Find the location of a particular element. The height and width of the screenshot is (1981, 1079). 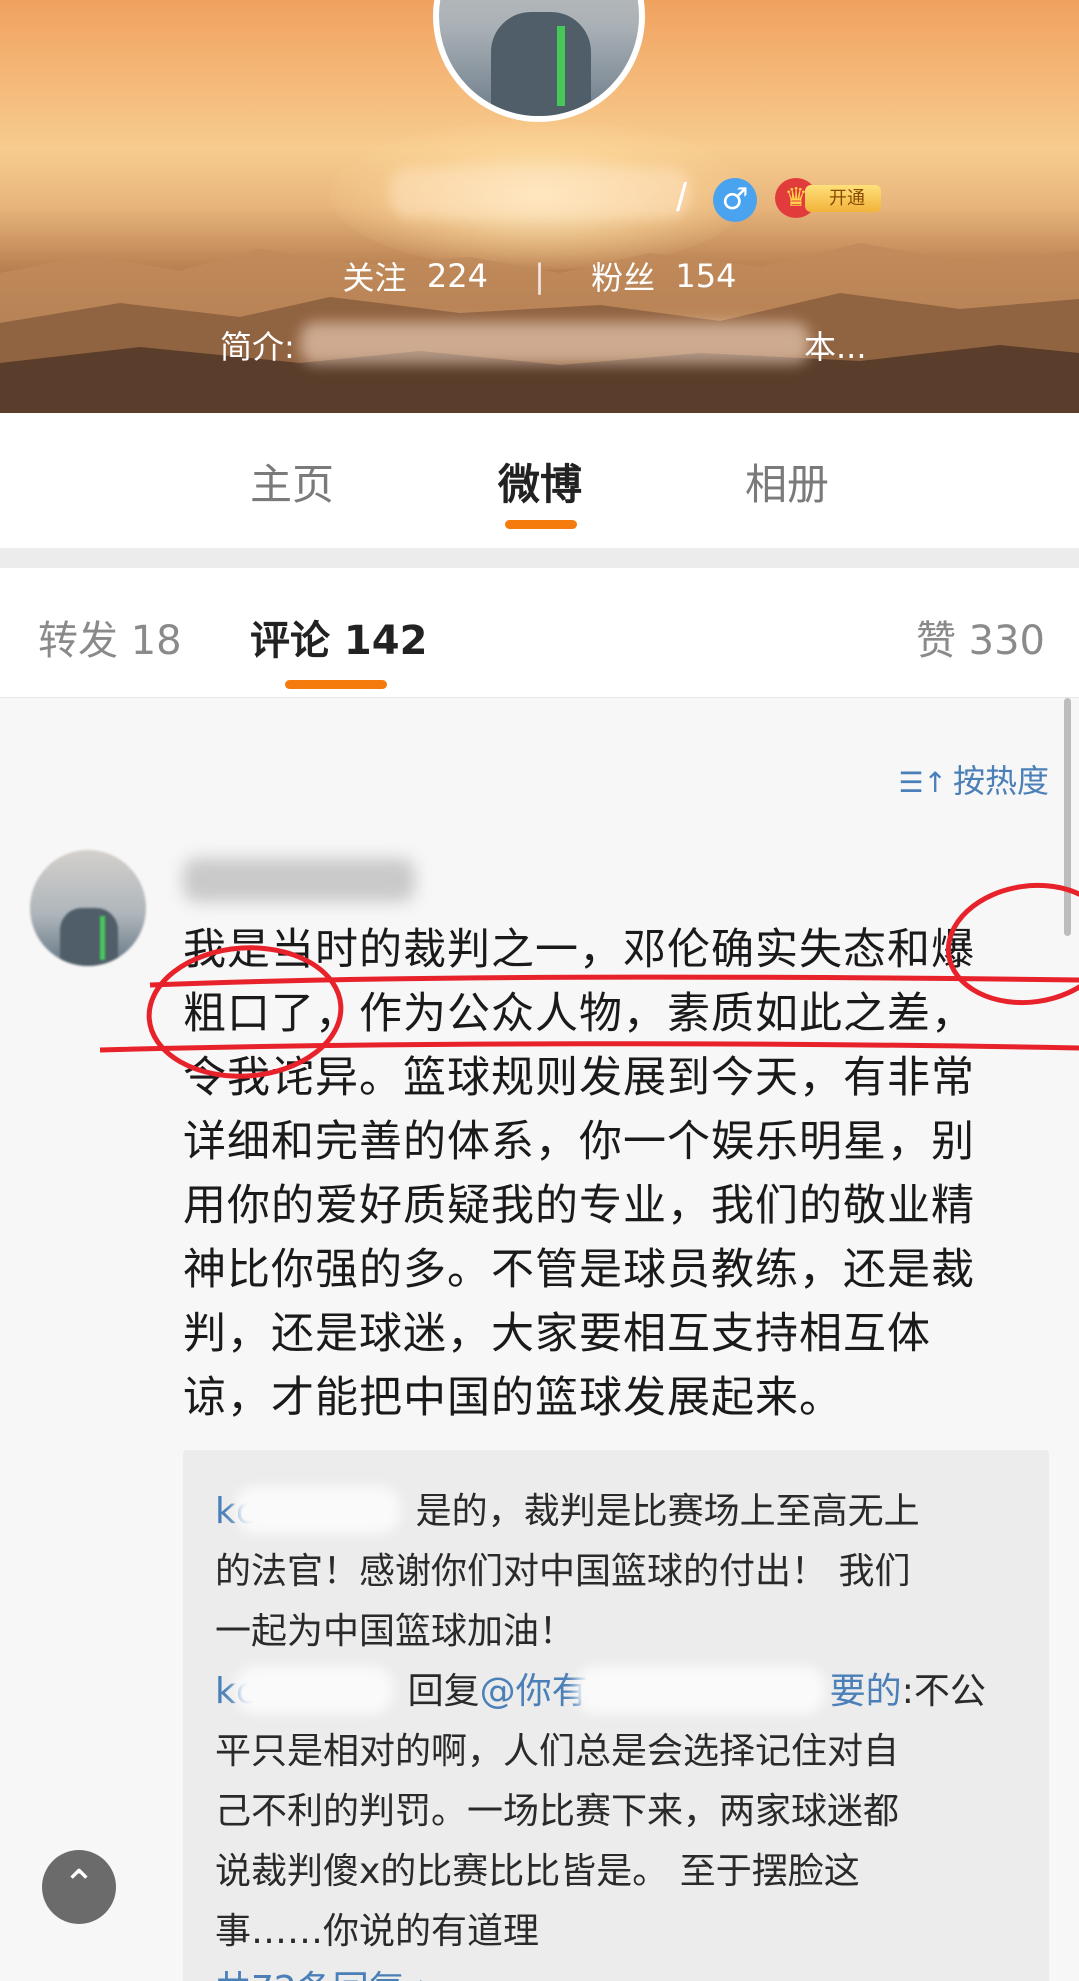

mountain-background is located at coordinates (539, 328).